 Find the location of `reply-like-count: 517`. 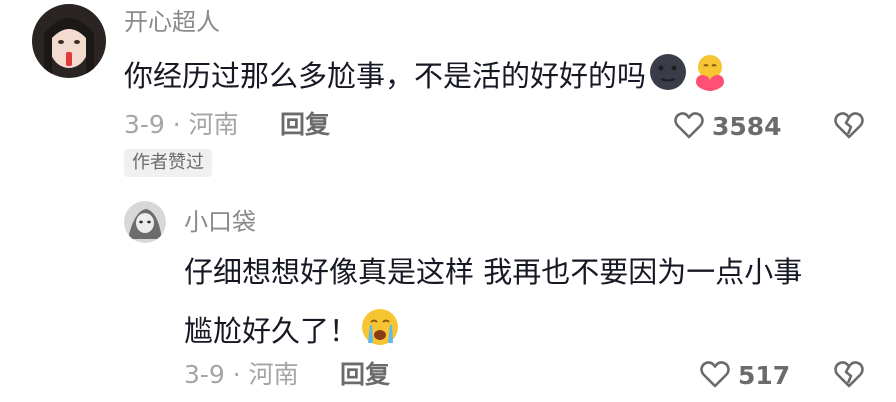

reply-like-count: 517 is located at coordinates (764, 375).